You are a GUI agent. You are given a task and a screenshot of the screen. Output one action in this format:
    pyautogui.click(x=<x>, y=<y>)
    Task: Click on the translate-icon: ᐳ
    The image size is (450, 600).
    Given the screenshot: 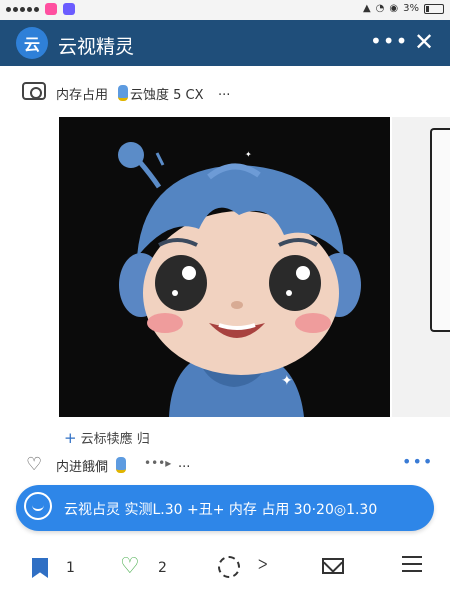 What is the action you would take?
    pyautogui.click(x=262, y=565)
    